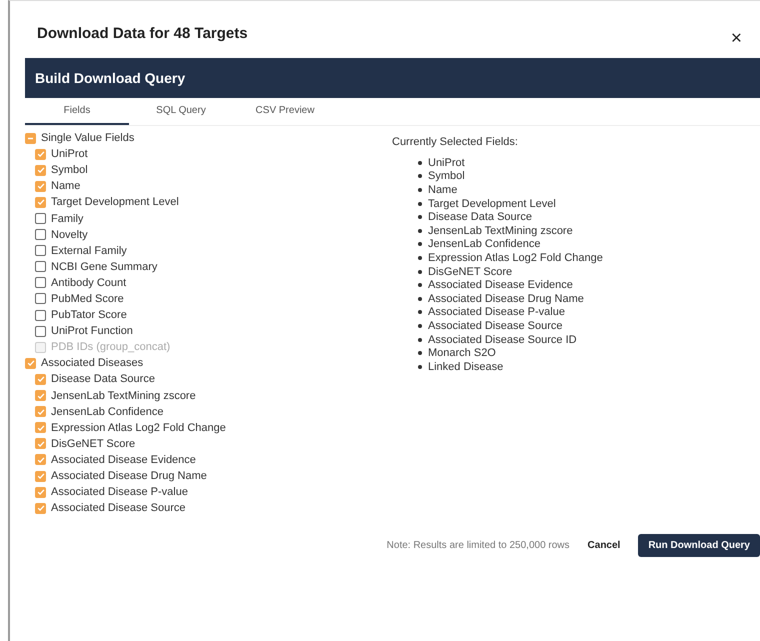  I want to click on selected-field: JensenLab Confidence, so click(484, 244).